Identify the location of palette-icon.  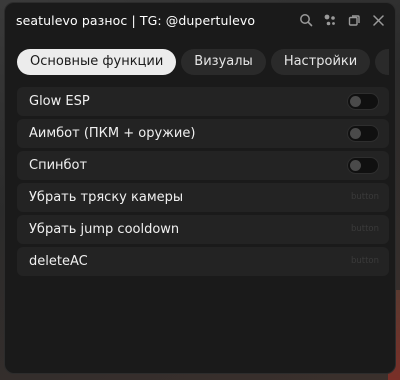
(330, 20).